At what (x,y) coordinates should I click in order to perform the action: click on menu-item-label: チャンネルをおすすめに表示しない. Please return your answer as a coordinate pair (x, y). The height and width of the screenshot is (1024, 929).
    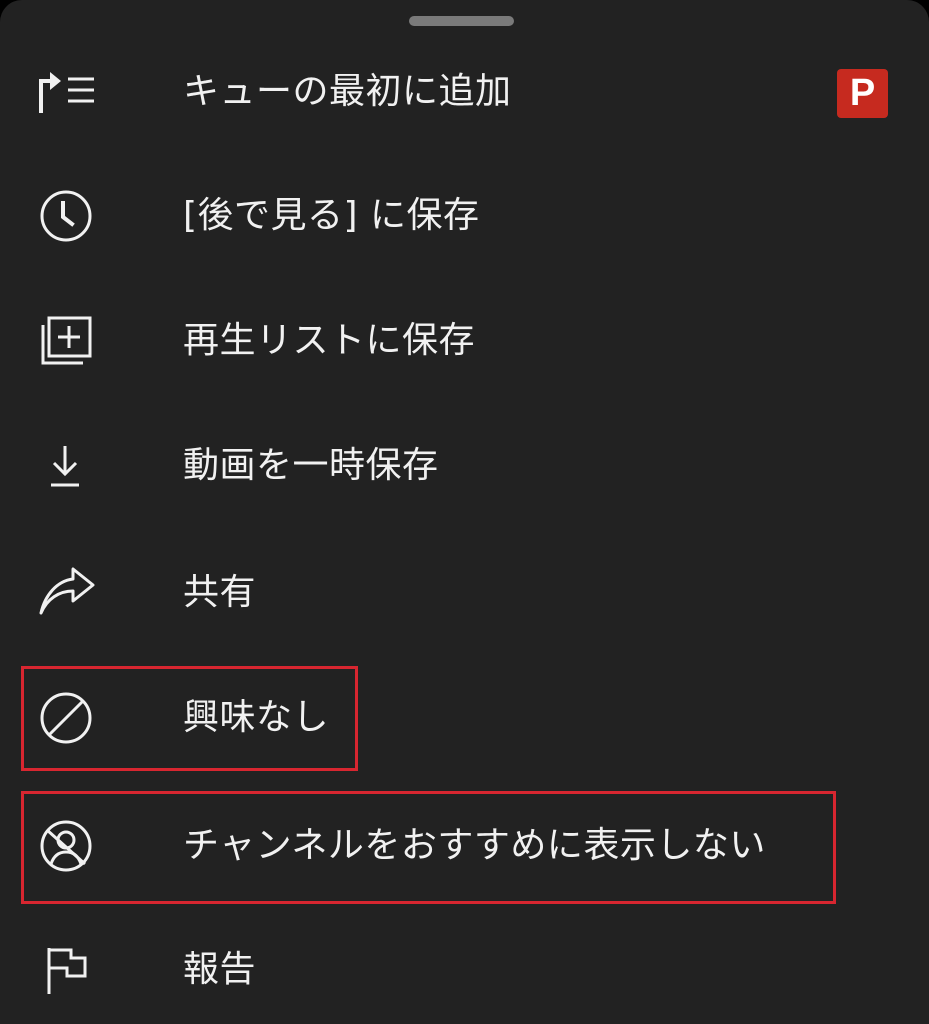
    Looking at the image, I should click on (474, 845).